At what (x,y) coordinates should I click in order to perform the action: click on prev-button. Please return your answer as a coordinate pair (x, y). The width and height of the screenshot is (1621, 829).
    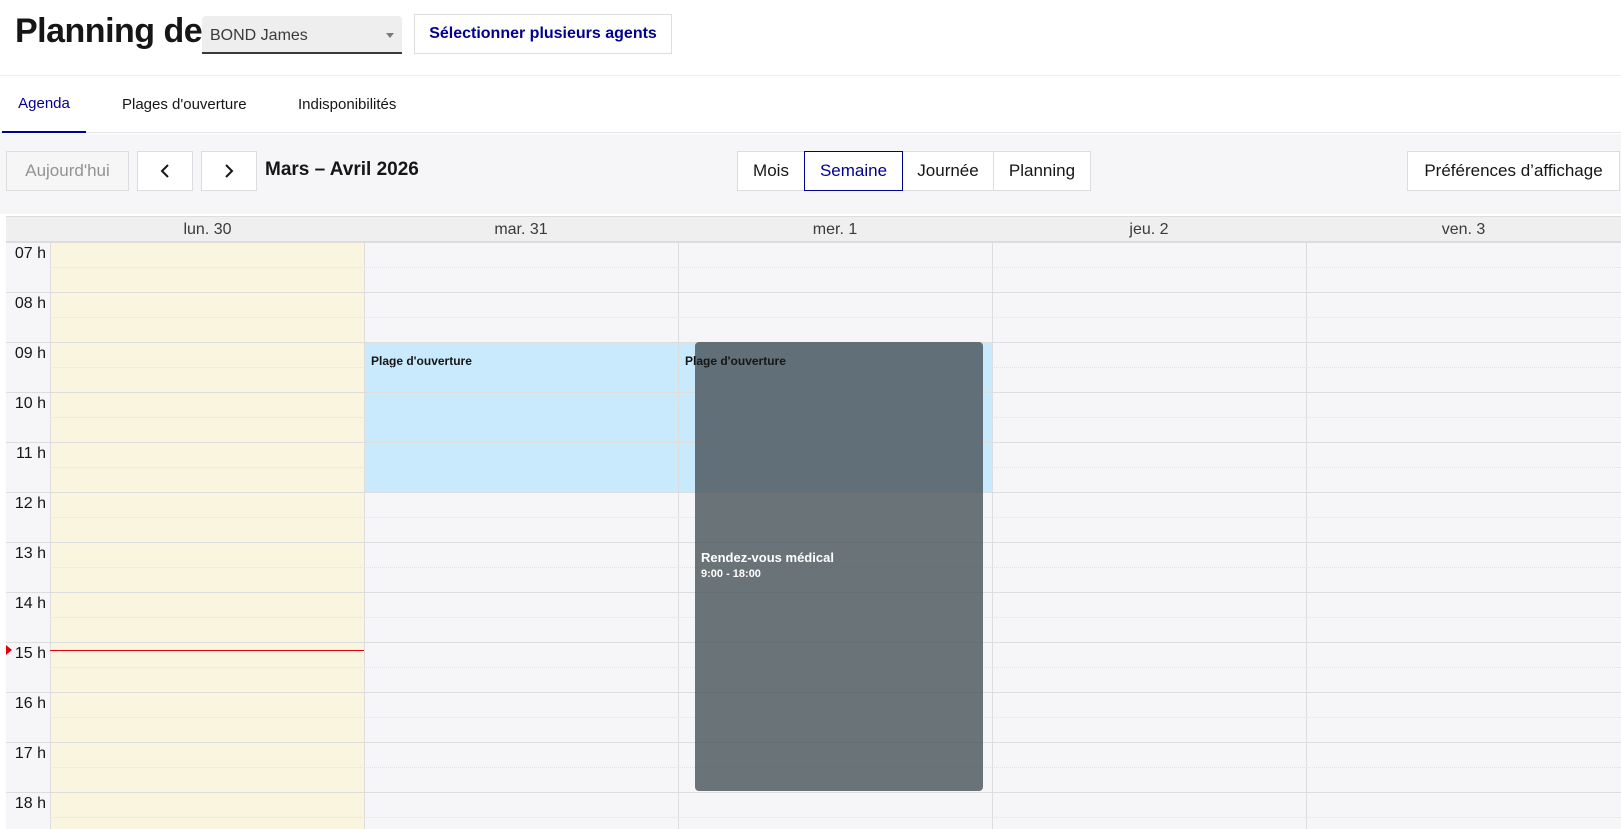
    Looking at the image, I should click on (165, 171).